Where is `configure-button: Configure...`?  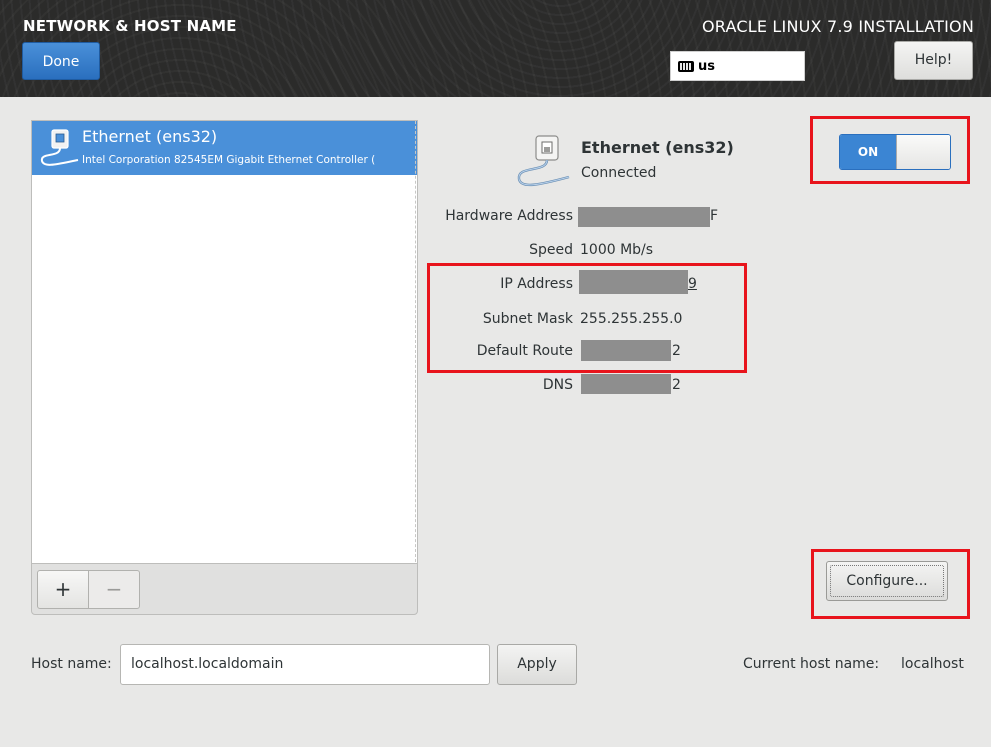
configure-button: Configure... is located at coordinates (887, 581).